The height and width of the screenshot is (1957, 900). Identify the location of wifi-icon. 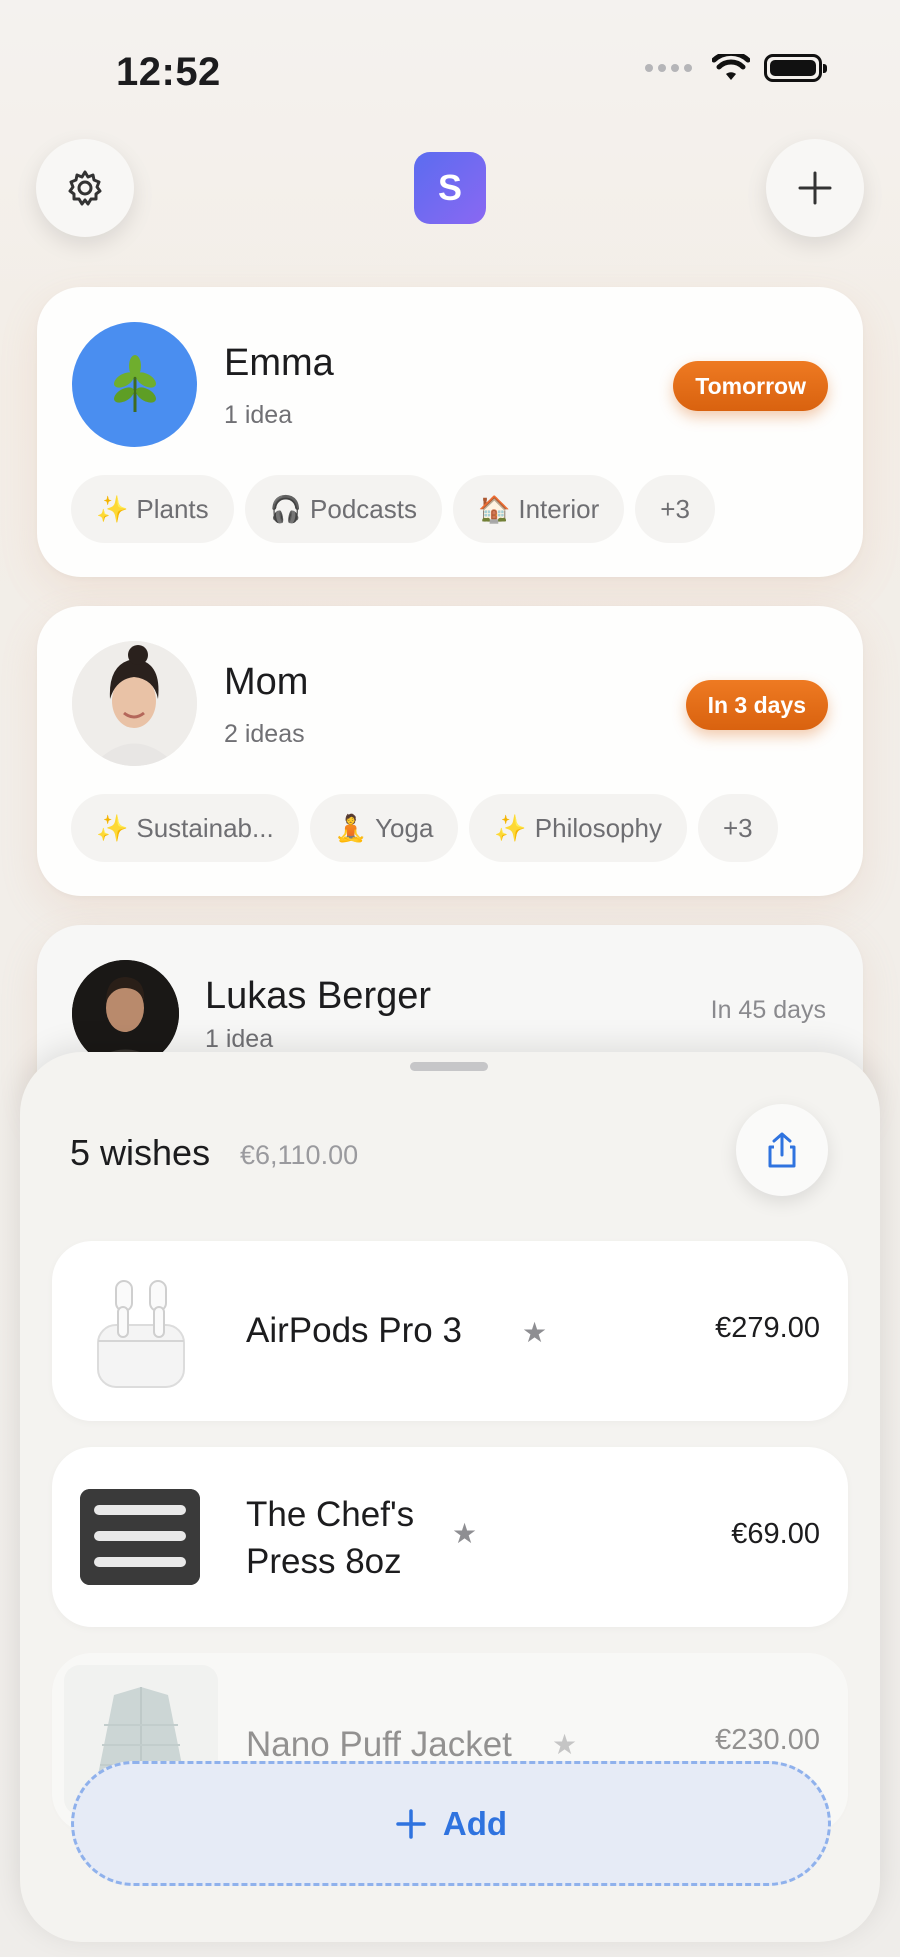
(731, 67).